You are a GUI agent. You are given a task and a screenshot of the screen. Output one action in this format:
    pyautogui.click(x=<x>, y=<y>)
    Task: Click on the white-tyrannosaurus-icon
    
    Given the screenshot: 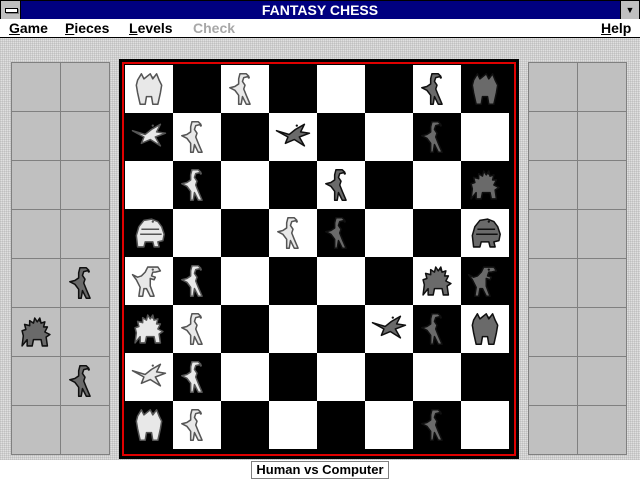 What is the action you would take?
    pyautogui.click(x=149, y=281)
    